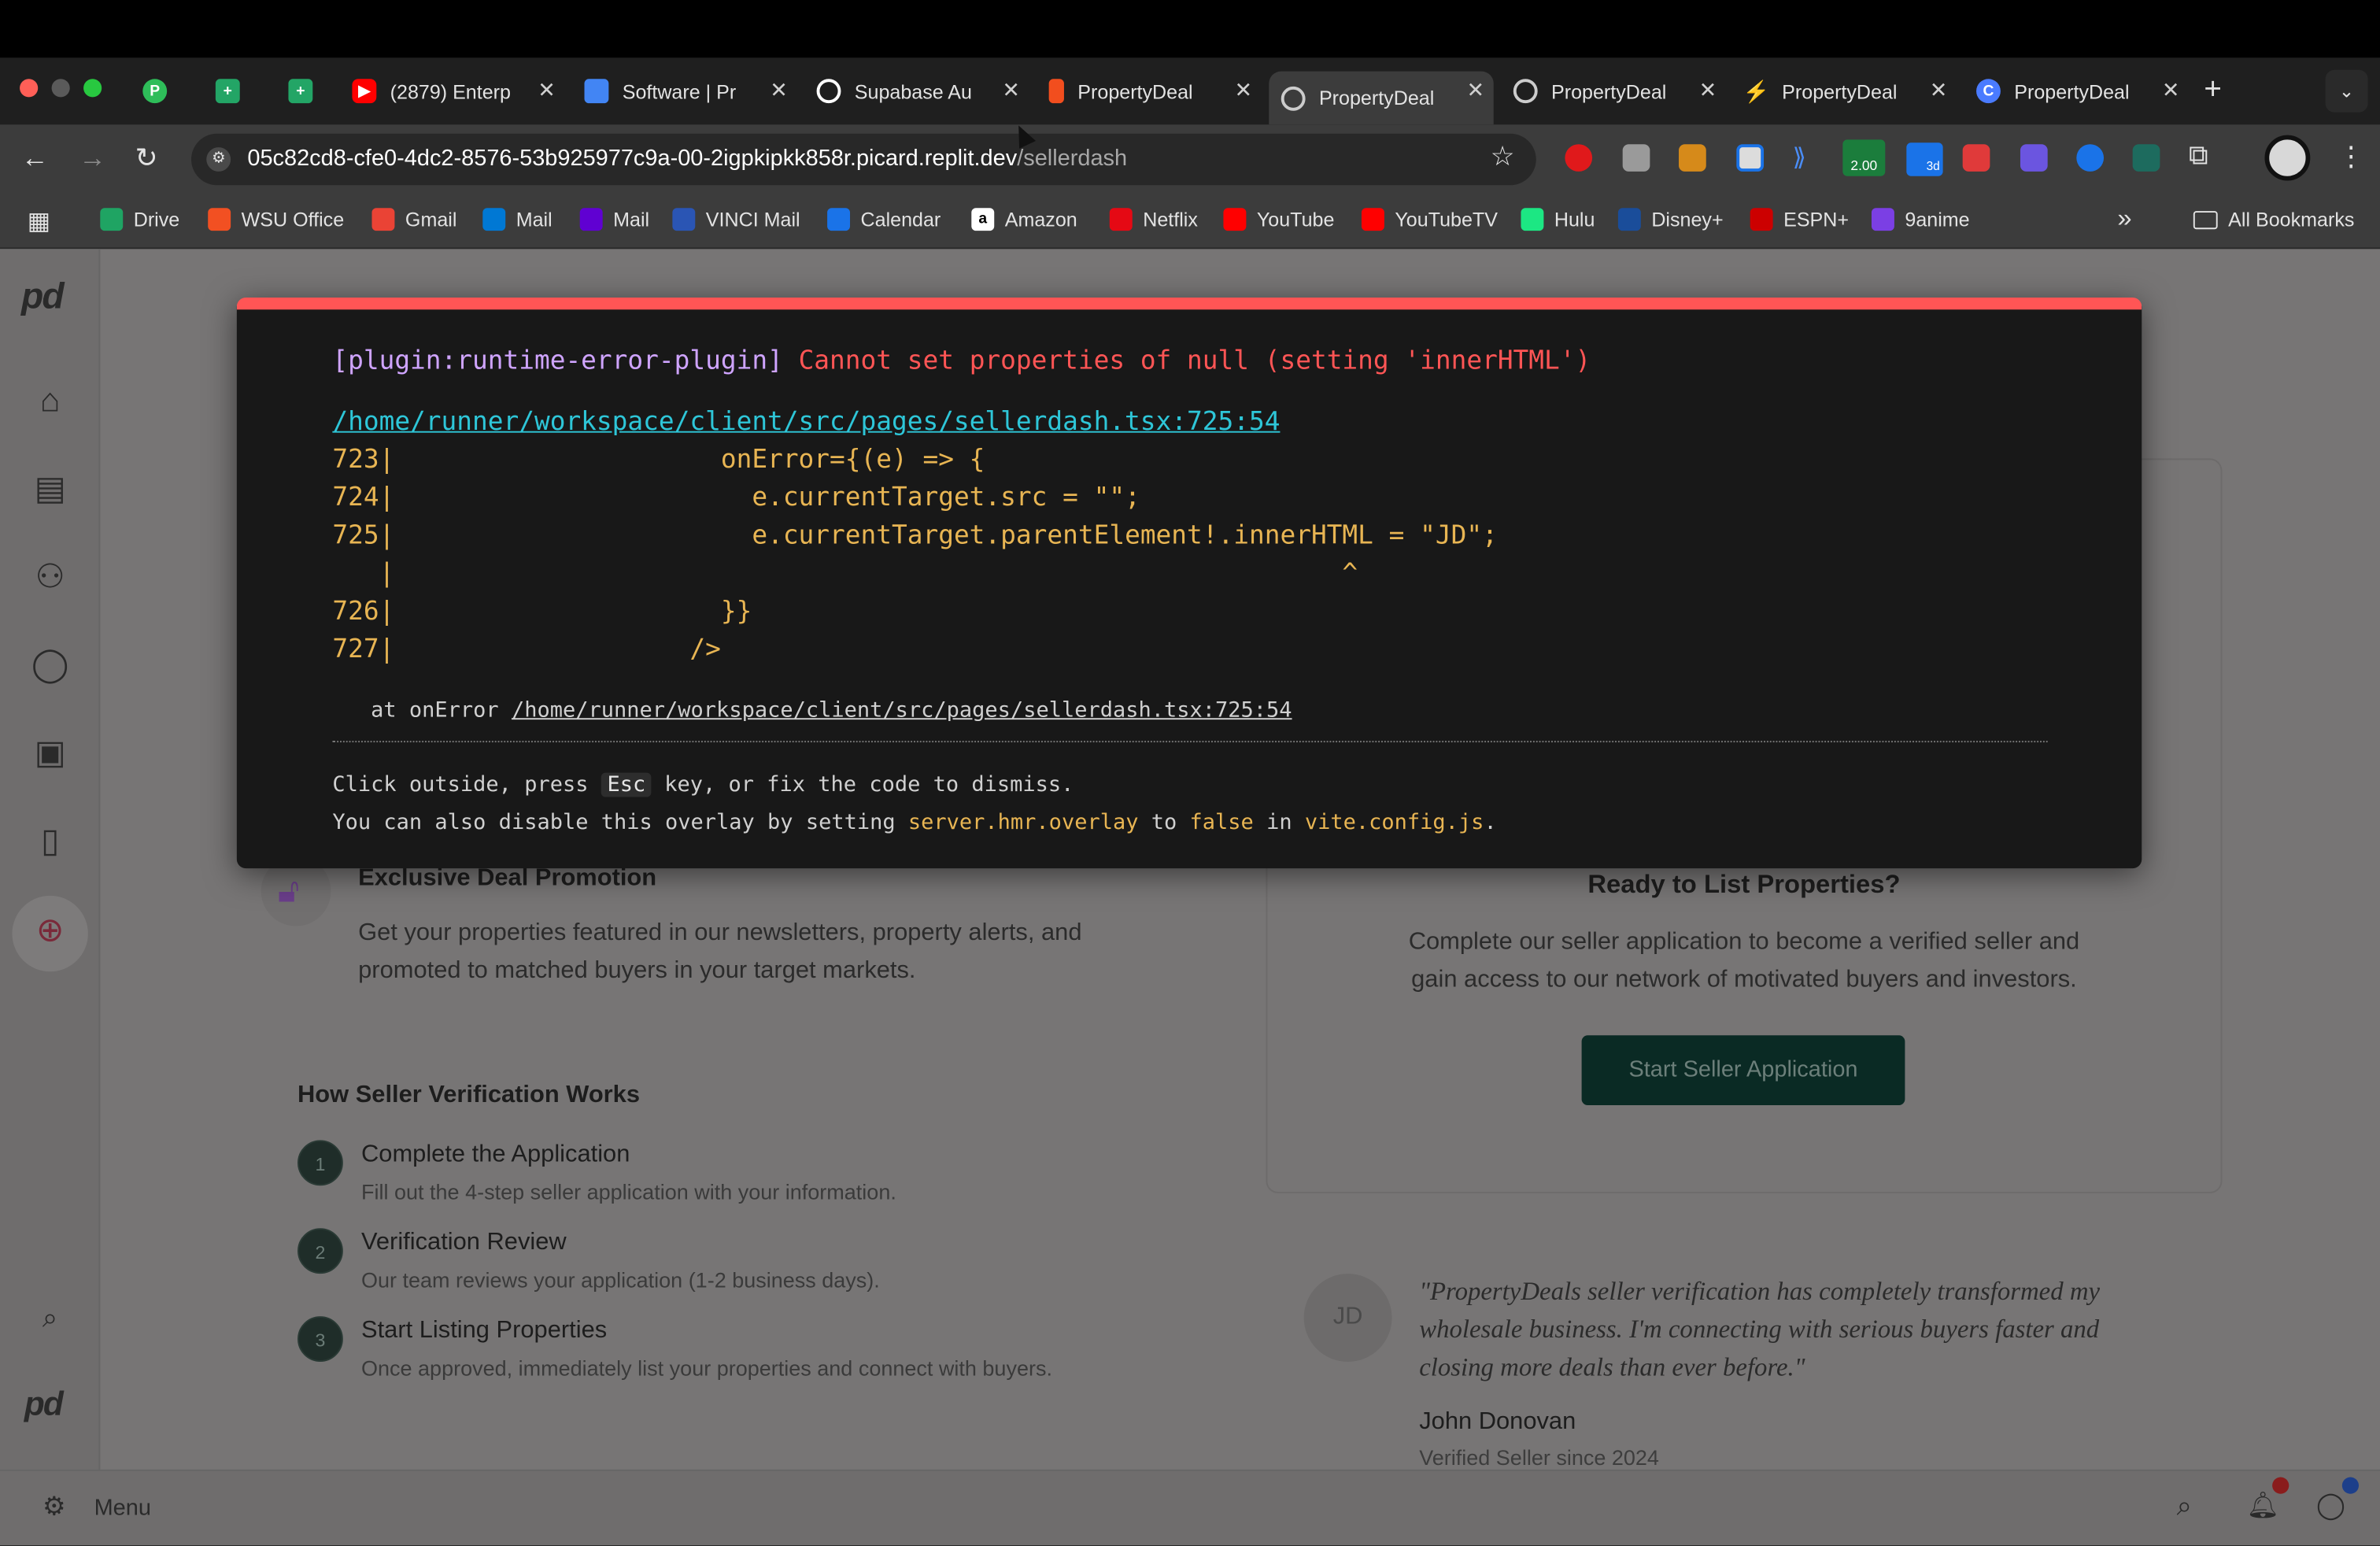 The image size is (2380, 1546). What do you see at coordinates (1153, 220) in the screenshot?
I see `bookmark-item: Netflix` at bounding box center [1153, 220].